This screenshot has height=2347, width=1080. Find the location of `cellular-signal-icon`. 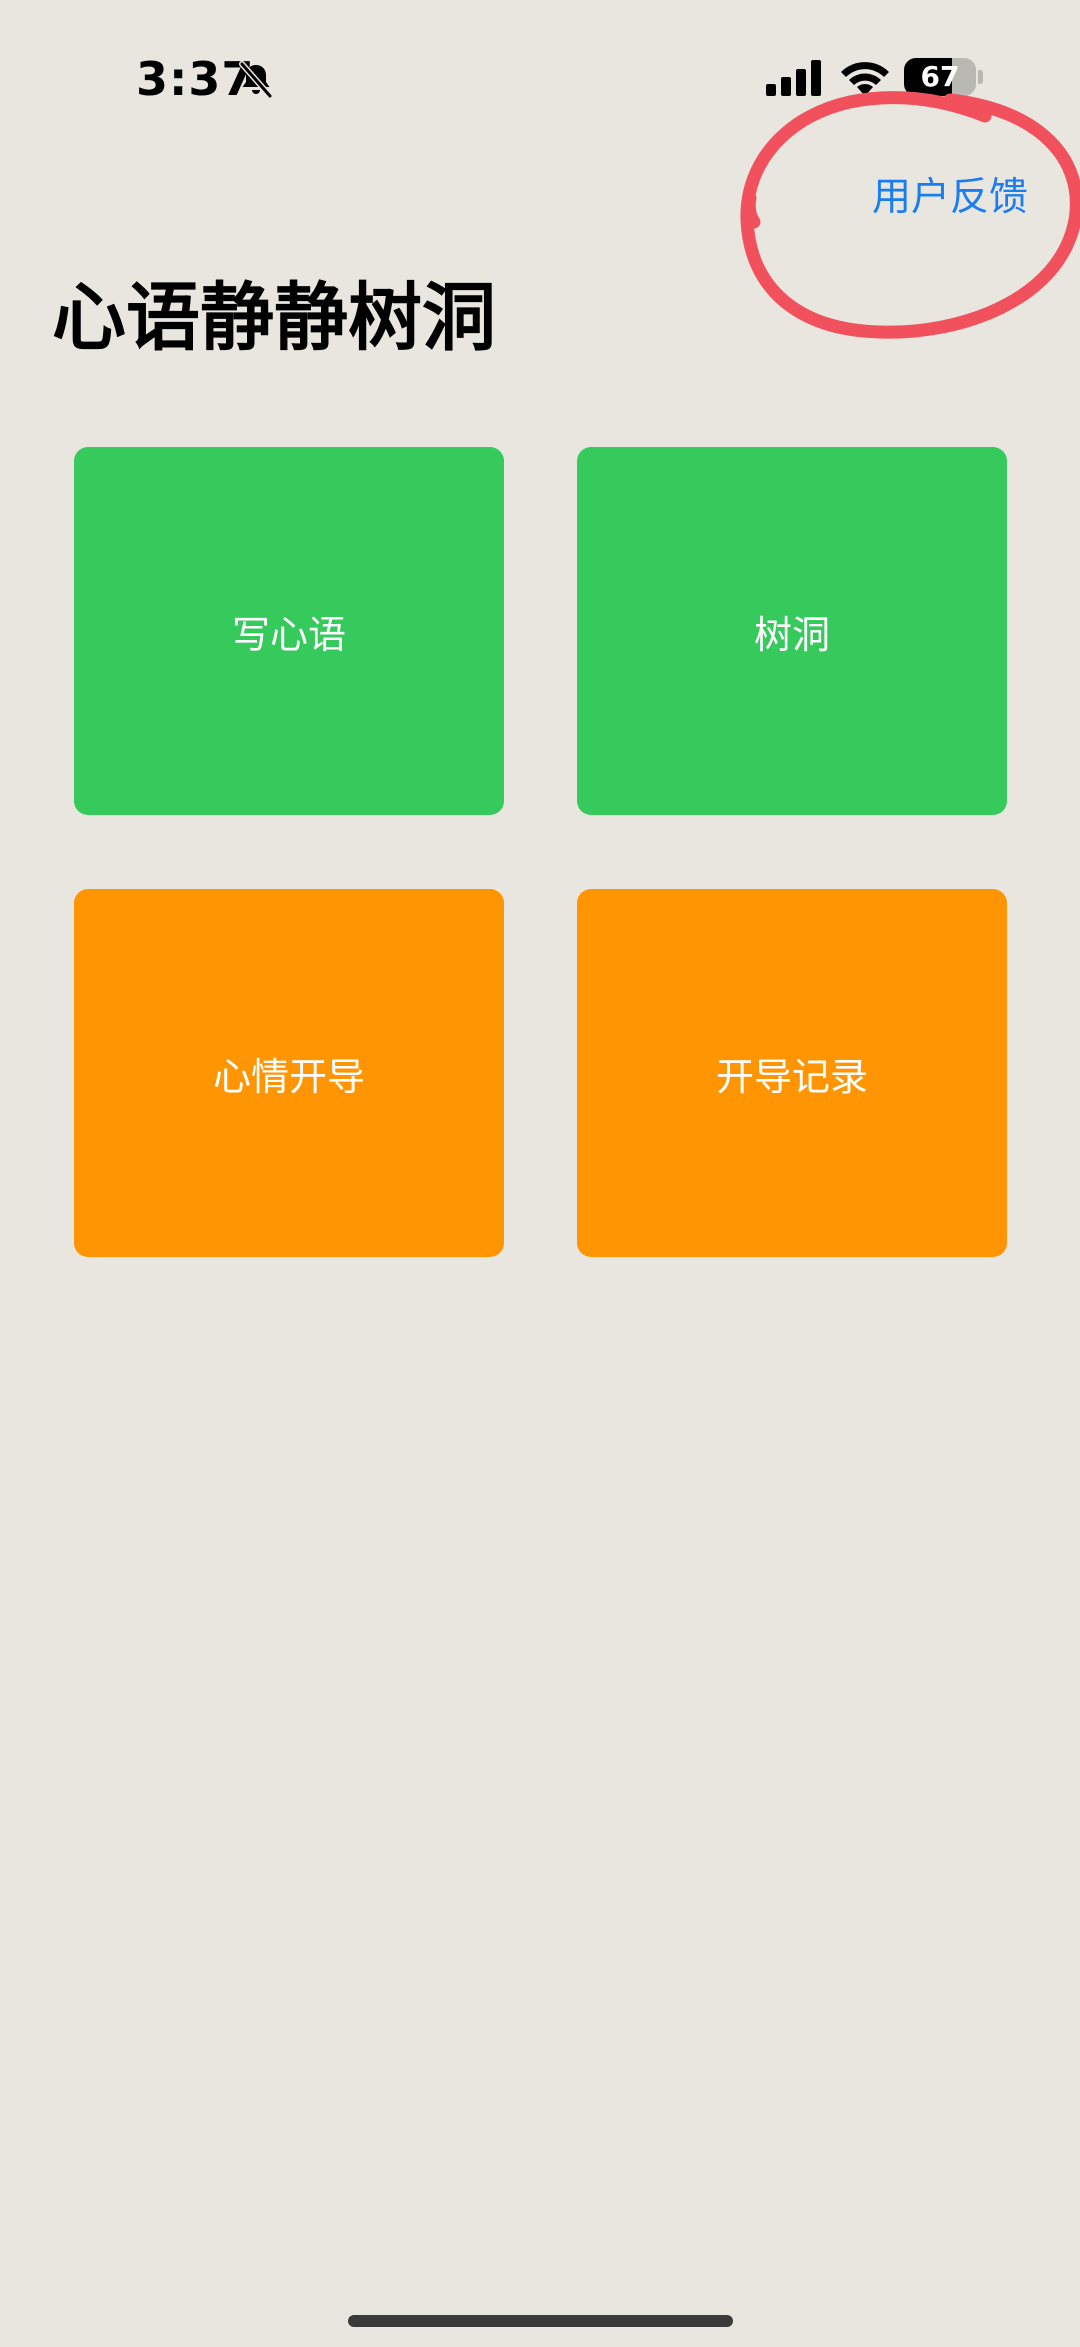

cellular-signal-icon is located at coordinates (793, 78).